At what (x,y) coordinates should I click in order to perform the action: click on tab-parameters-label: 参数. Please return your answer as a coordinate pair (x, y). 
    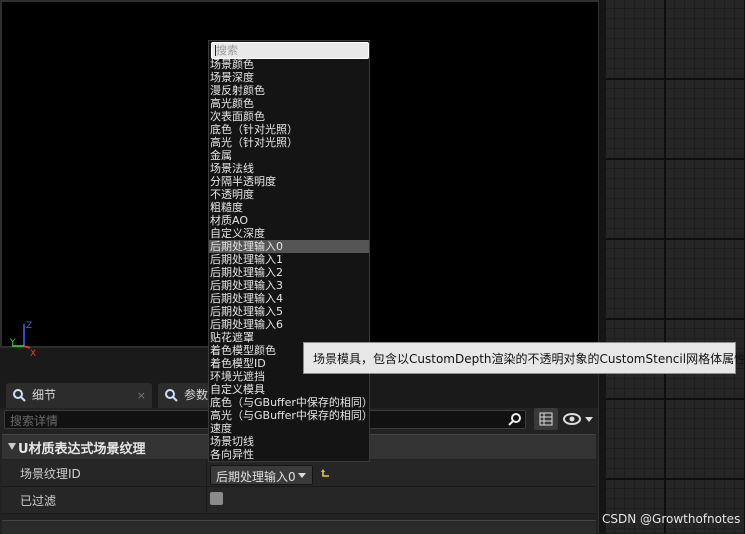
    Looking at the image, I should click on (196, 395).